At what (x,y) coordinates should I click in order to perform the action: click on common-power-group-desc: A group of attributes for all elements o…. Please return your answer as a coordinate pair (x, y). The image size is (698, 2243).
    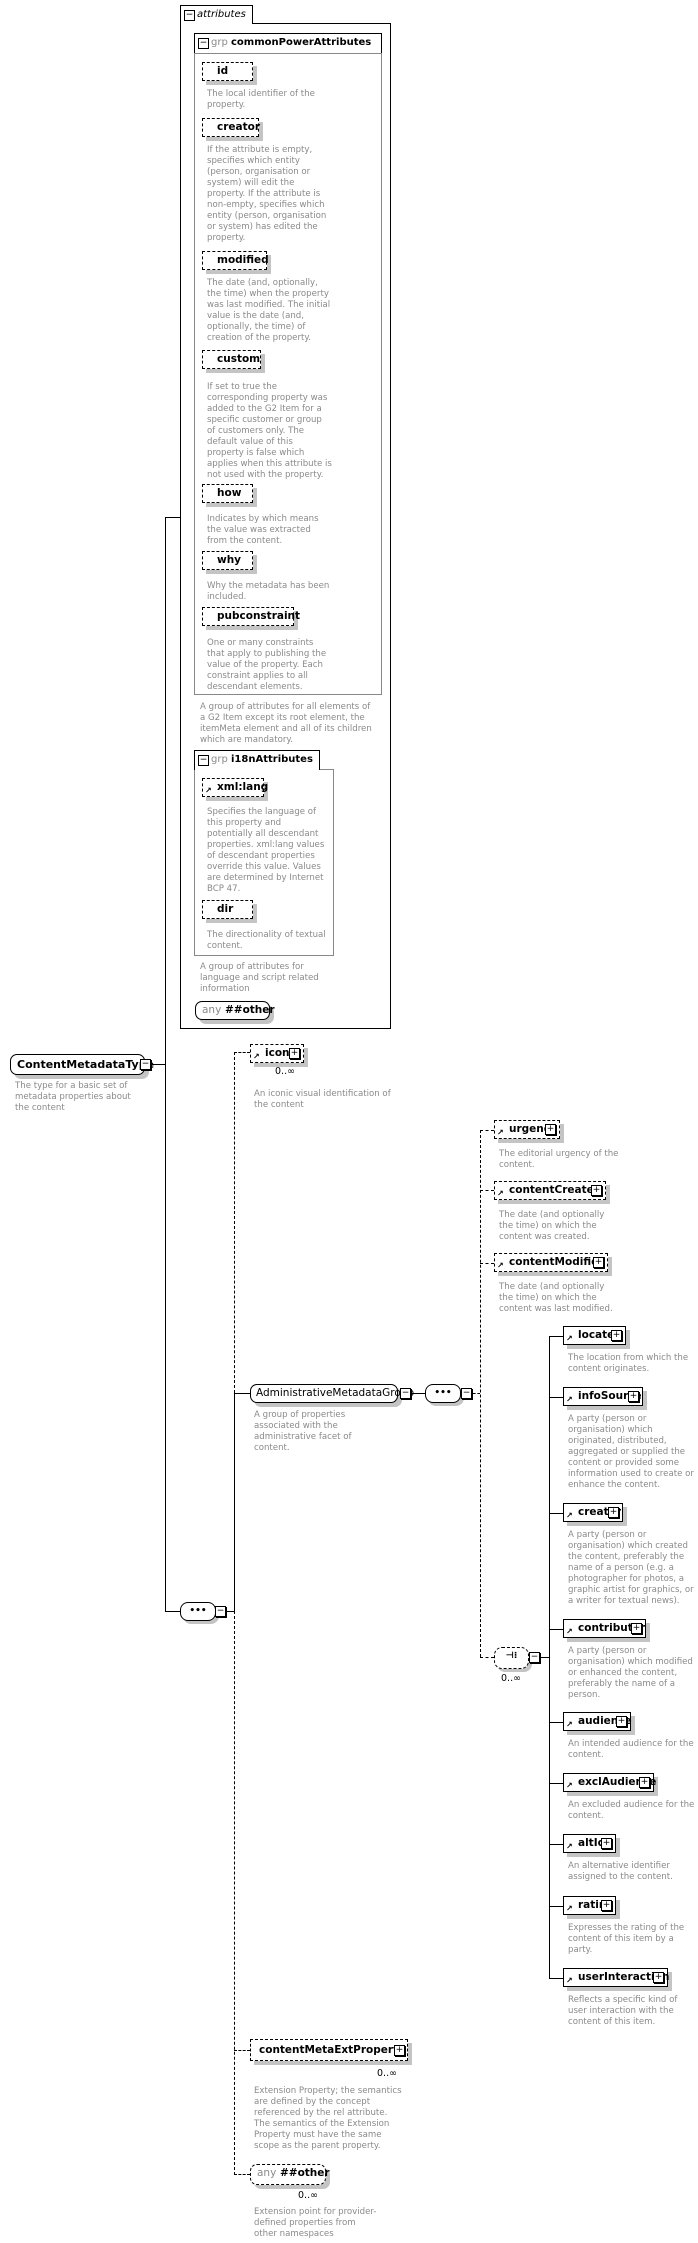
    Looking at the image, I should click on (286, 723).